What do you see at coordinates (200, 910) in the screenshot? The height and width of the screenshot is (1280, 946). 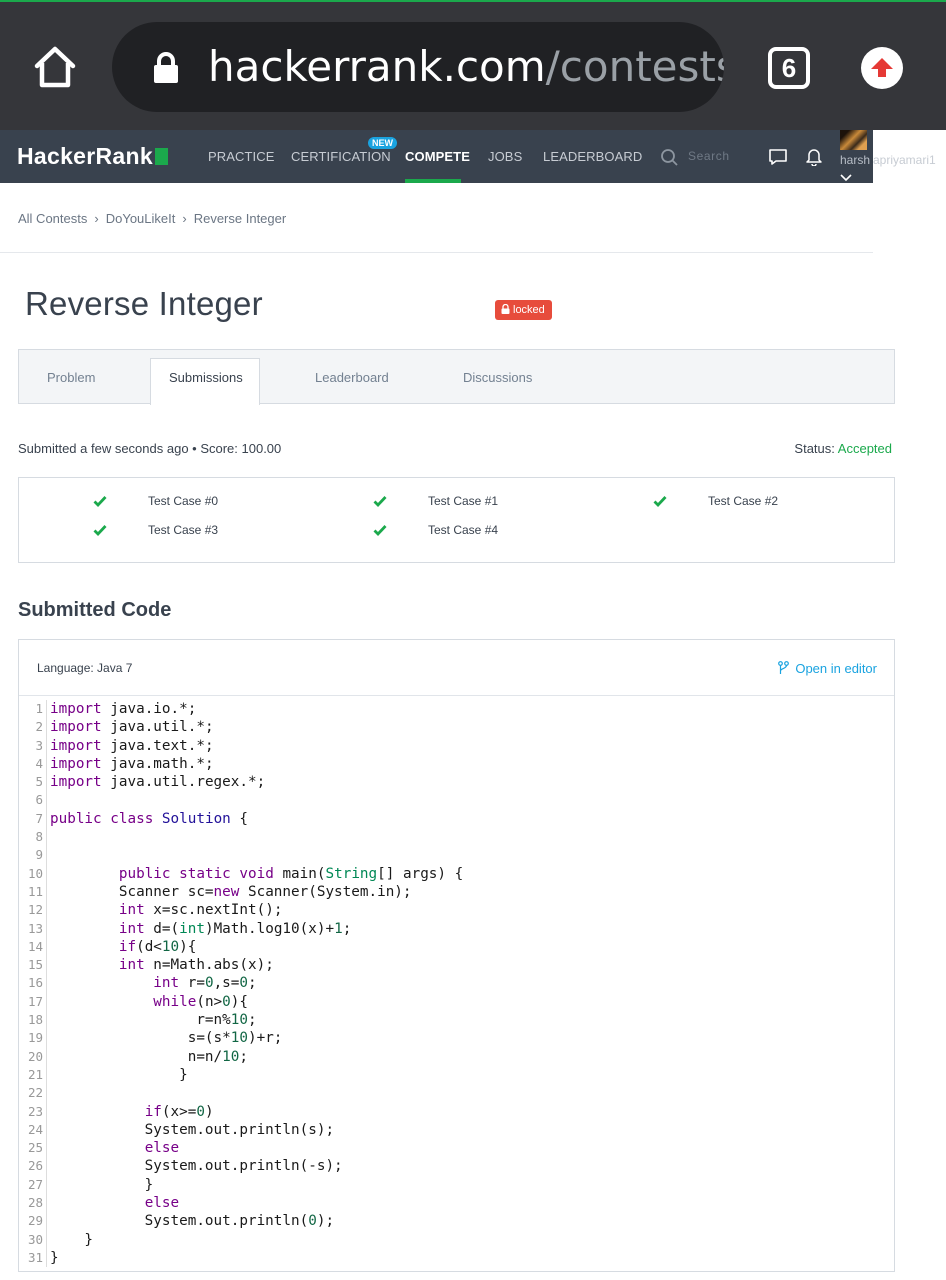 I see `code-text: int x=sc.nextInt();` at bounding box center [200, 910].